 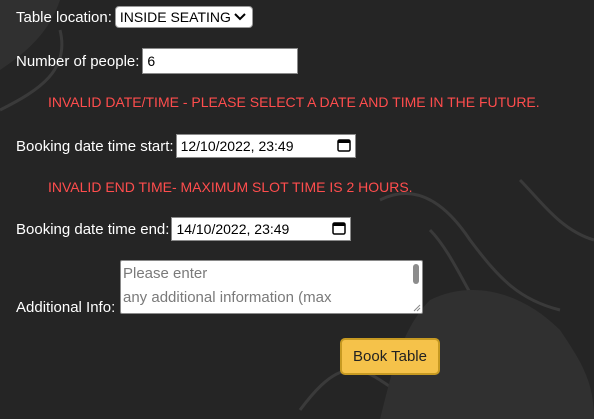 I want to click on num-people-label: Number of people:, so click(x=78, y=61).